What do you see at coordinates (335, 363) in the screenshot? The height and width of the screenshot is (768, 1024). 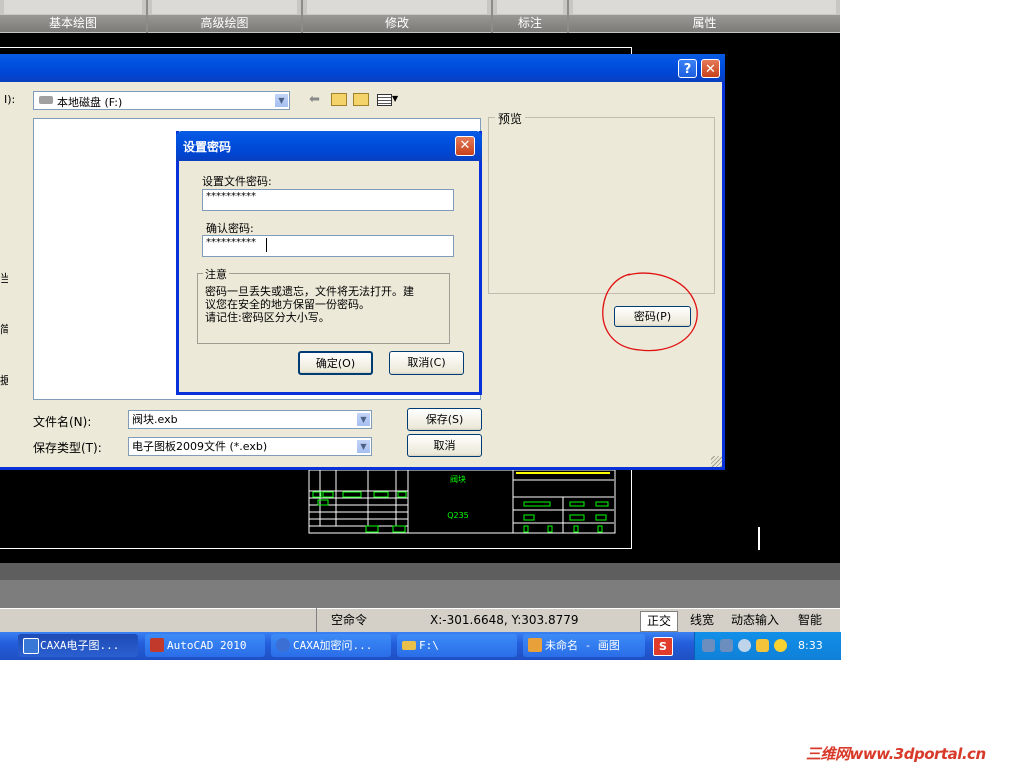 I see `ok-button: 确定(O)` at bounding box center [335, 363].